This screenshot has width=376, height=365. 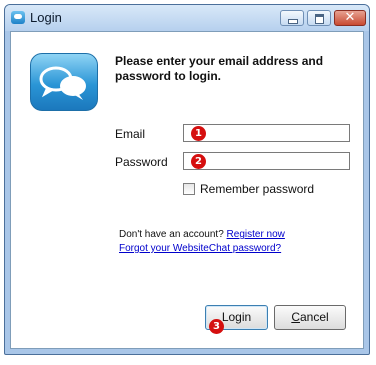 What do you see at coordinates (198, 161) in the screenshot?
I see `step-marker-2: 2` at bounding box center [198, 161].